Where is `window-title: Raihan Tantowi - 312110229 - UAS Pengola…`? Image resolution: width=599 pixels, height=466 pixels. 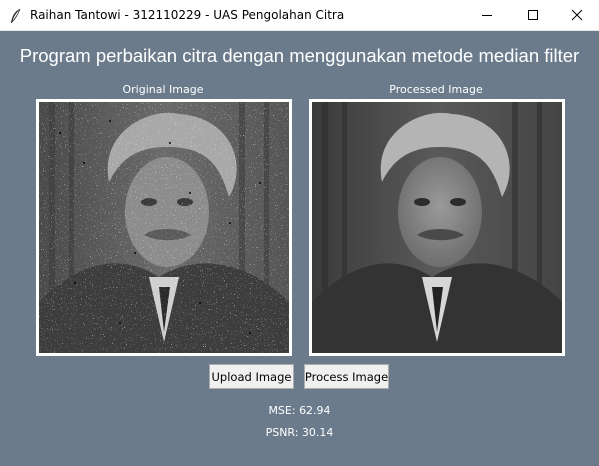 window-title: Raihan Tantowi - 312110229 - UAS Pengola… is located at coordinates (187, 15).